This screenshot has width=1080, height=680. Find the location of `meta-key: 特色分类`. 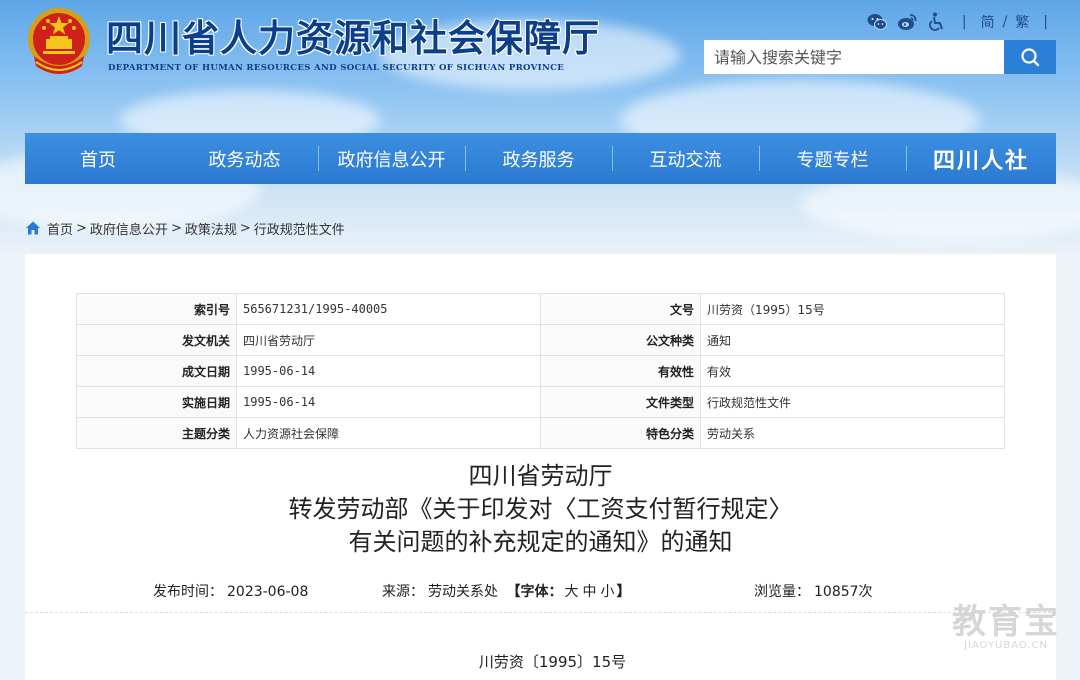

meta-key: 特色分类 is located at coordinates (620, 433).